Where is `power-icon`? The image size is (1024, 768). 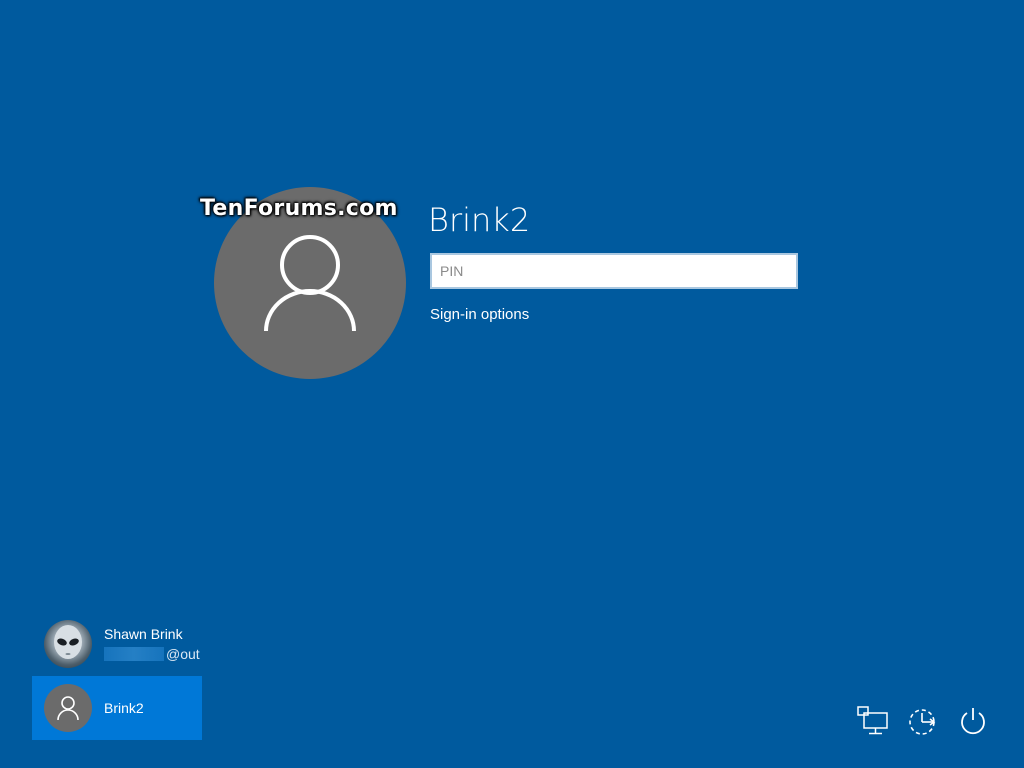 power-icon is located at coordinates (973, 721).